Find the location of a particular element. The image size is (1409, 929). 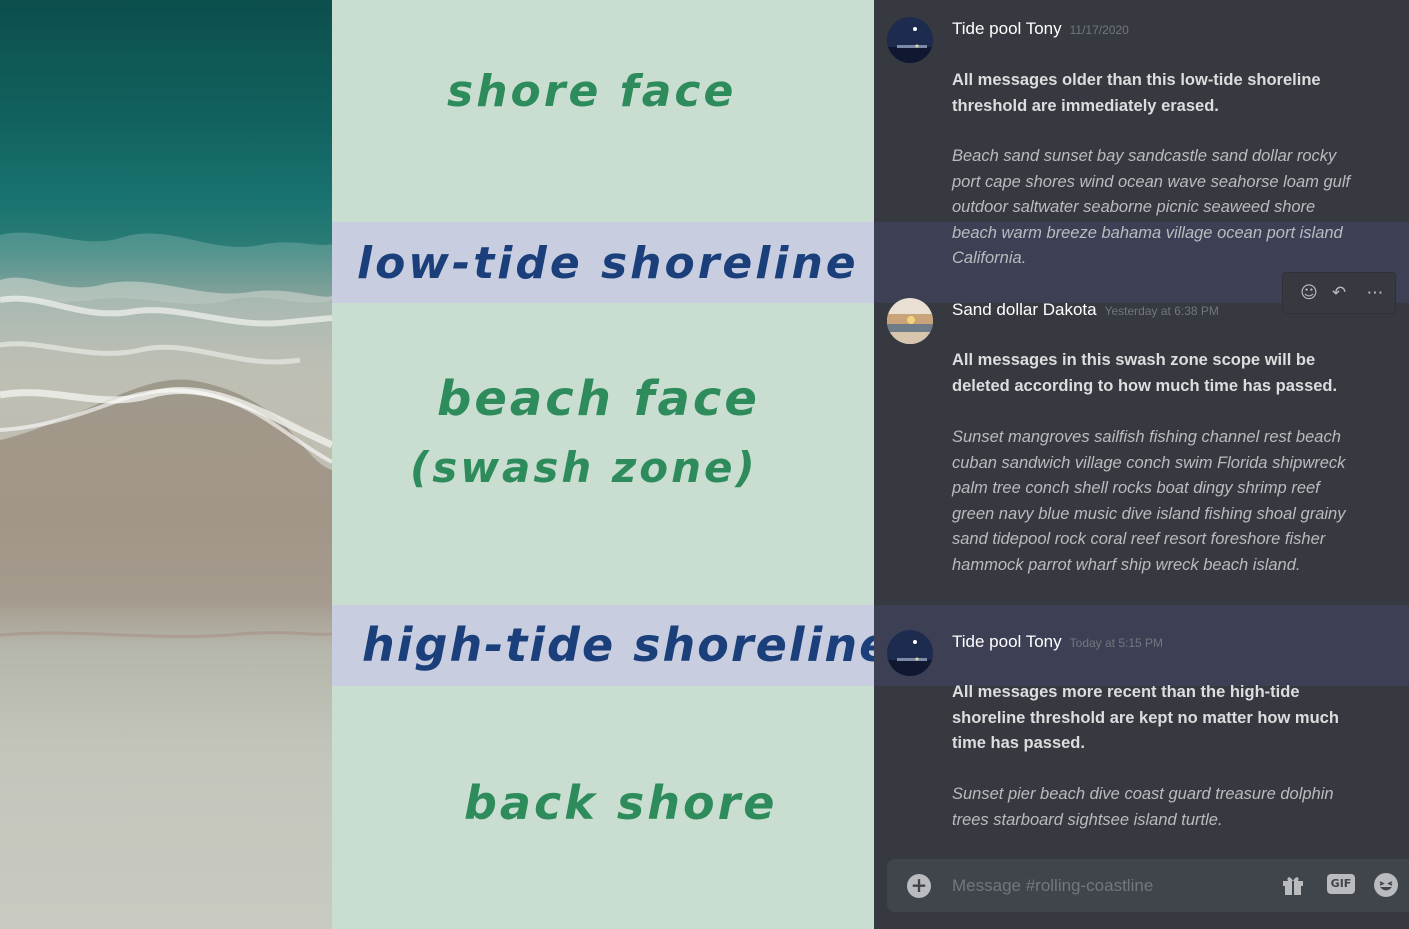

message-timestamp: 11/17/2020 is located at coordinates (1099, 30).